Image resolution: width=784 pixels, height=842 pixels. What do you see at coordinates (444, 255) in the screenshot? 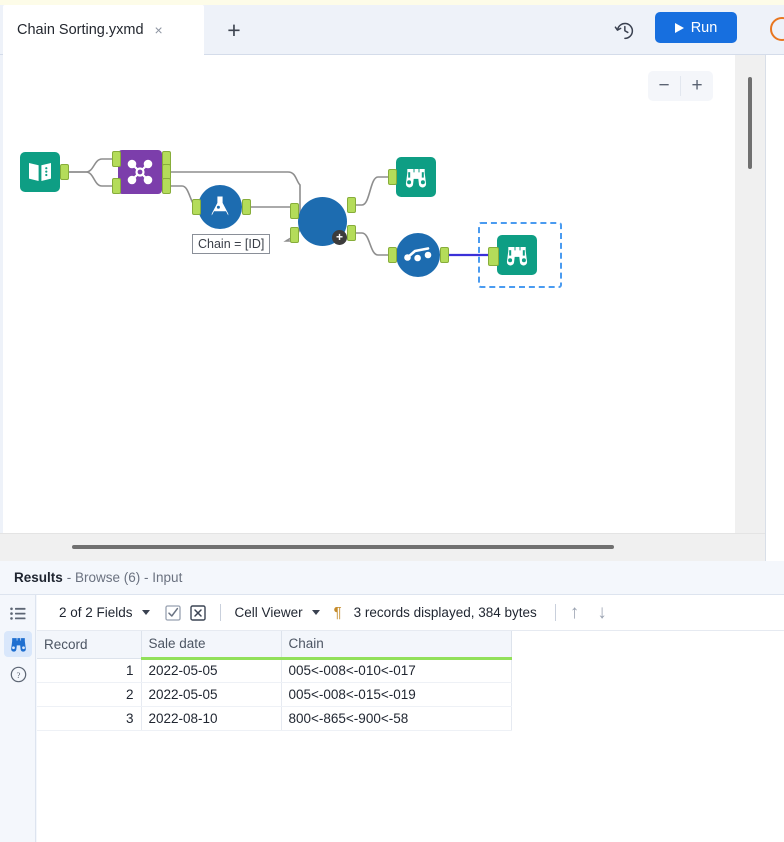
I see `sort-output-port` at bounding box center [444, 255].